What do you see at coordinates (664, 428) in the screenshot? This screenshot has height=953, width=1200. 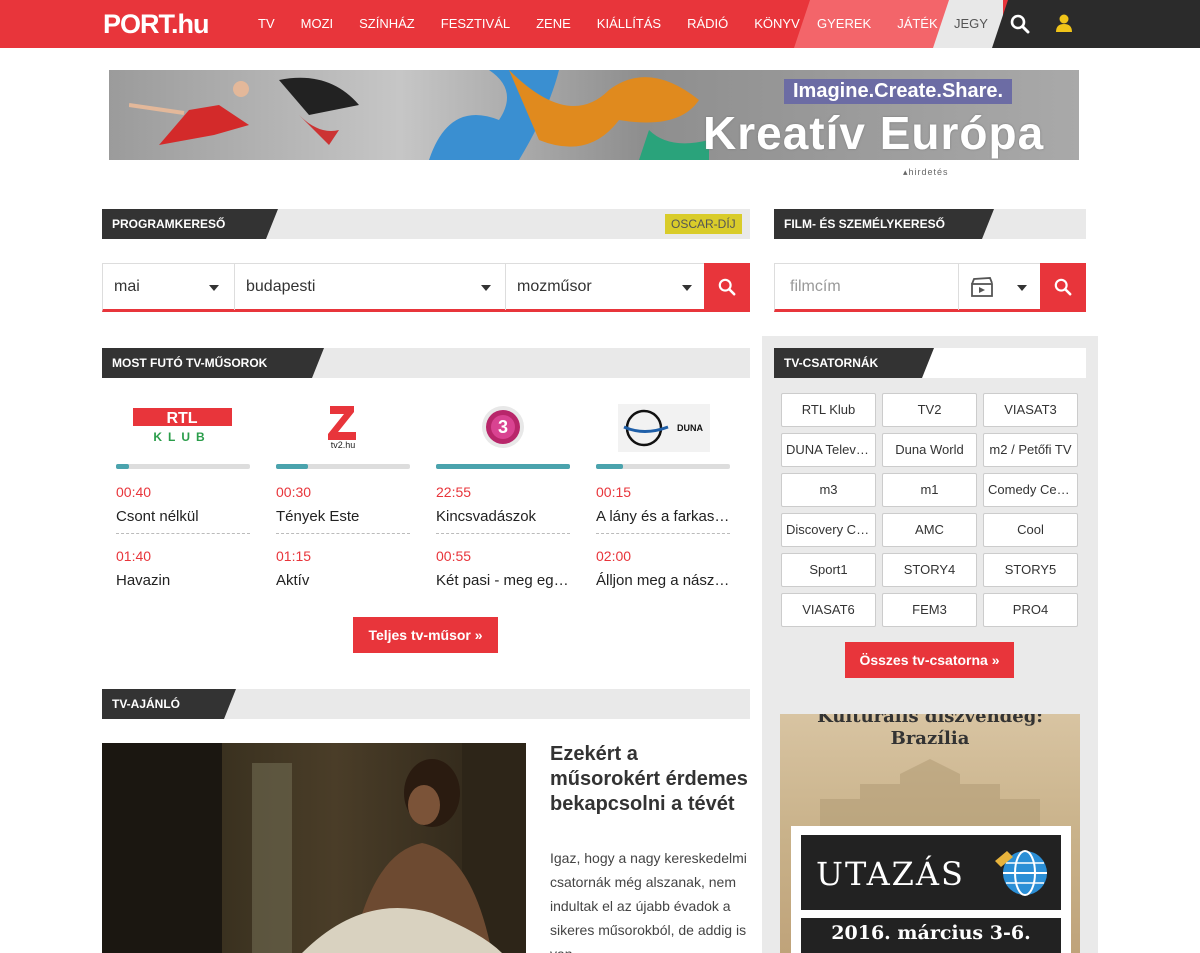 I see `duna-logo: DUNA` at bounding box center [664, 428].